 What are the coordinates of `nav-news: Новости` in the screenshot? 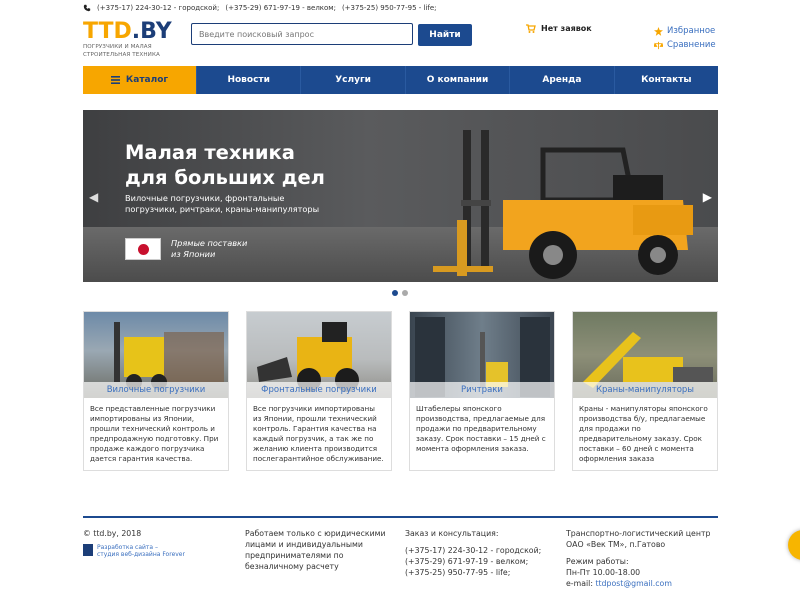 It's located at (249, 80).